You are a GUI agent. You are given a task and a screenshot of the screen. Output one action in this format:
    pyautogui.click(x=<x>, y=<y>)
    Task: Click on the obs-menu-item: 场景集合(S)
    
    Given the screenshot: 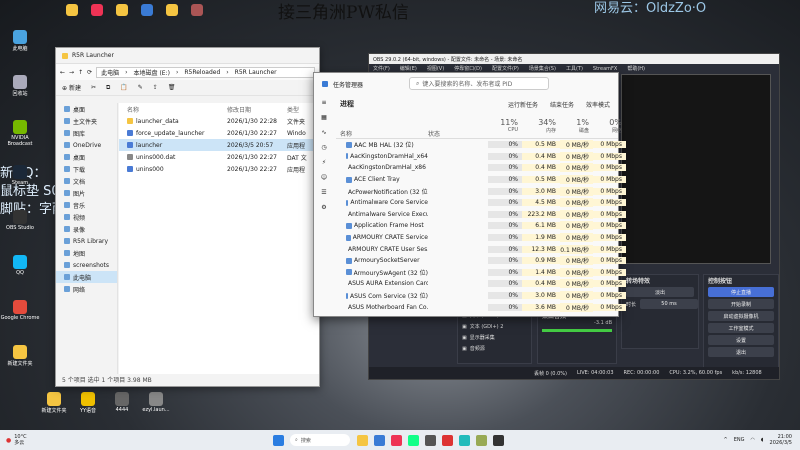 What is the action you would take?
    pyautogui.click(x=542, y=68)
    